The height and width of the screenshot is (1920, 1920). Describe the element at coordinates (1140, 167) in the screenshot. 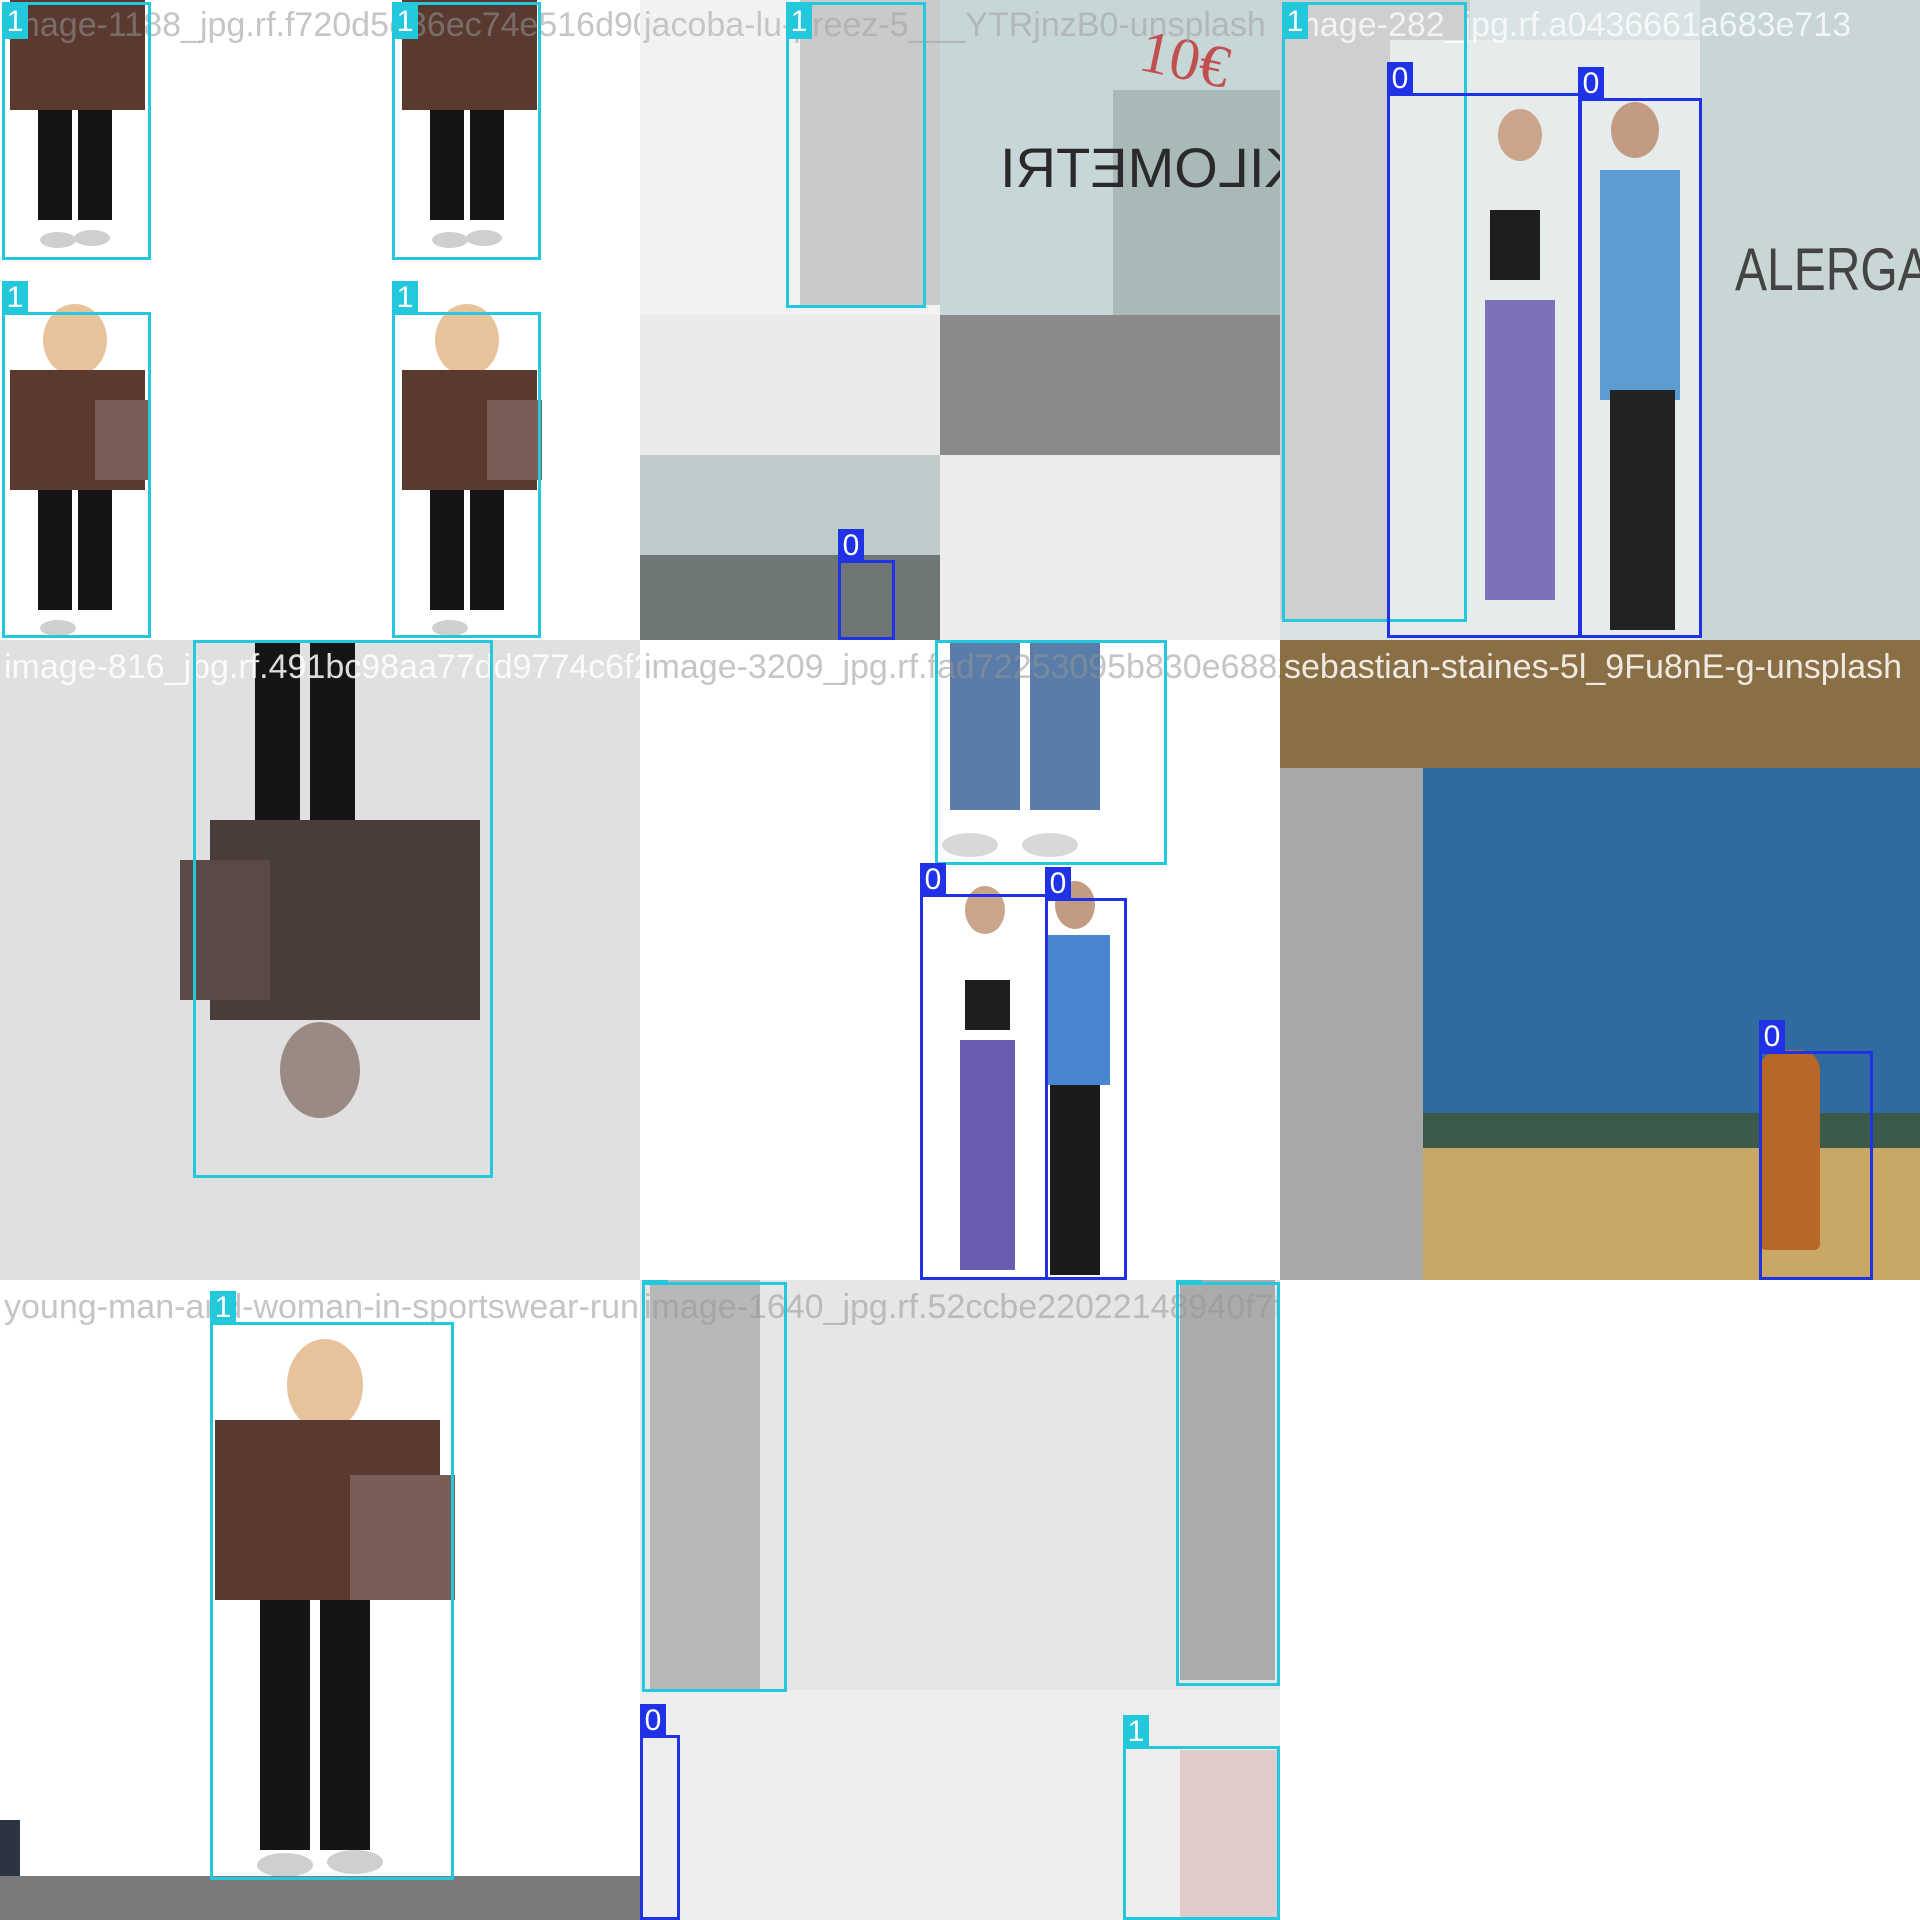

I see `sign-text: KILOMETRI` at that location.